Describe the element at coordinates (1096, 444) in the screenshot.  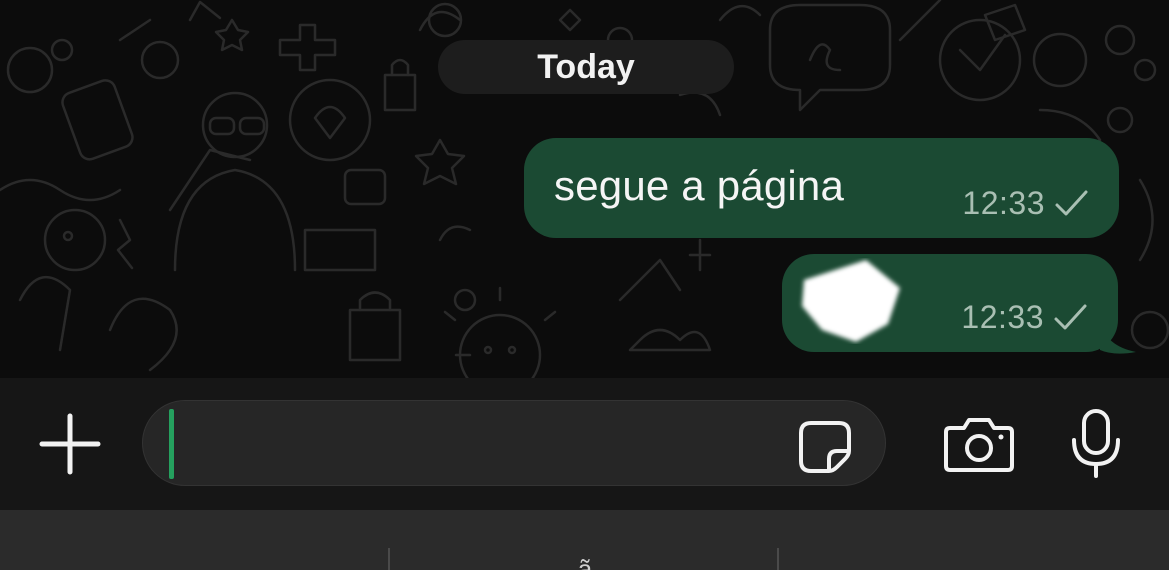
I see `microphone-icon` at that location.